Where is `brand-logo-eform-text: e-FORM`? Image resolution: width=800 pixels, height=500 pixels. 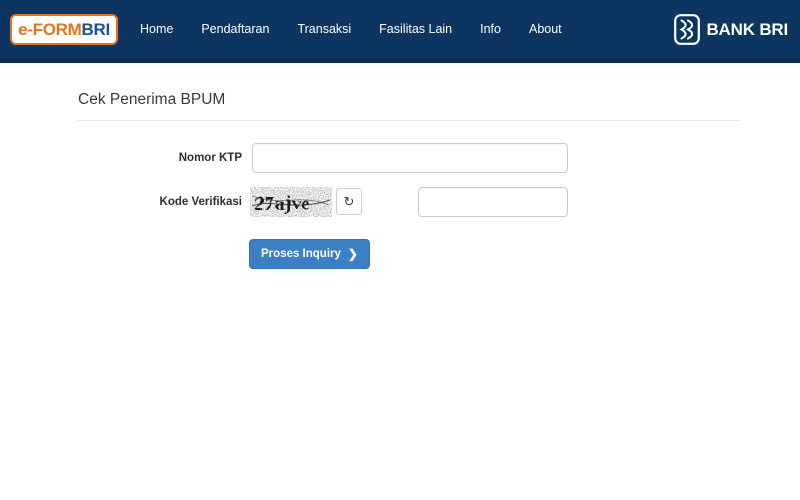 brand-logo-eform-text: e-FORM is located at coordinates (50, 29).